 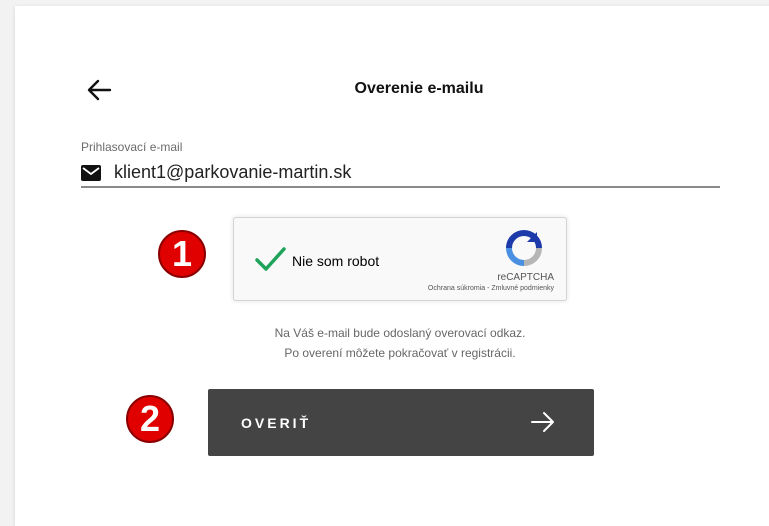 I want to click on recaptcha-label: Nie som robot, so click(x=336, y=261).